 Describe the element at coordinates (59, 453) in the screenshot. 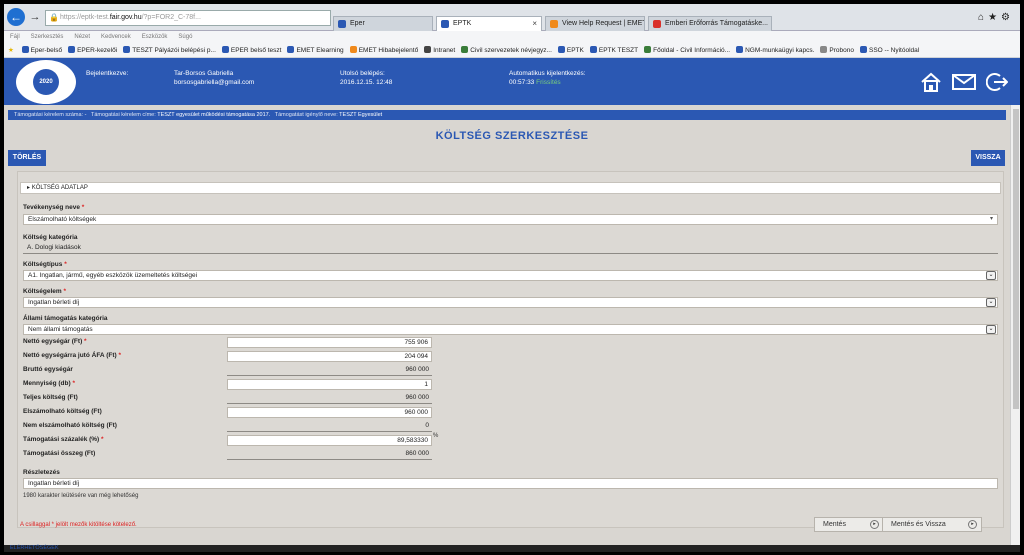

I see `amount-label: Támogatási összeg (Ft)` at that location.